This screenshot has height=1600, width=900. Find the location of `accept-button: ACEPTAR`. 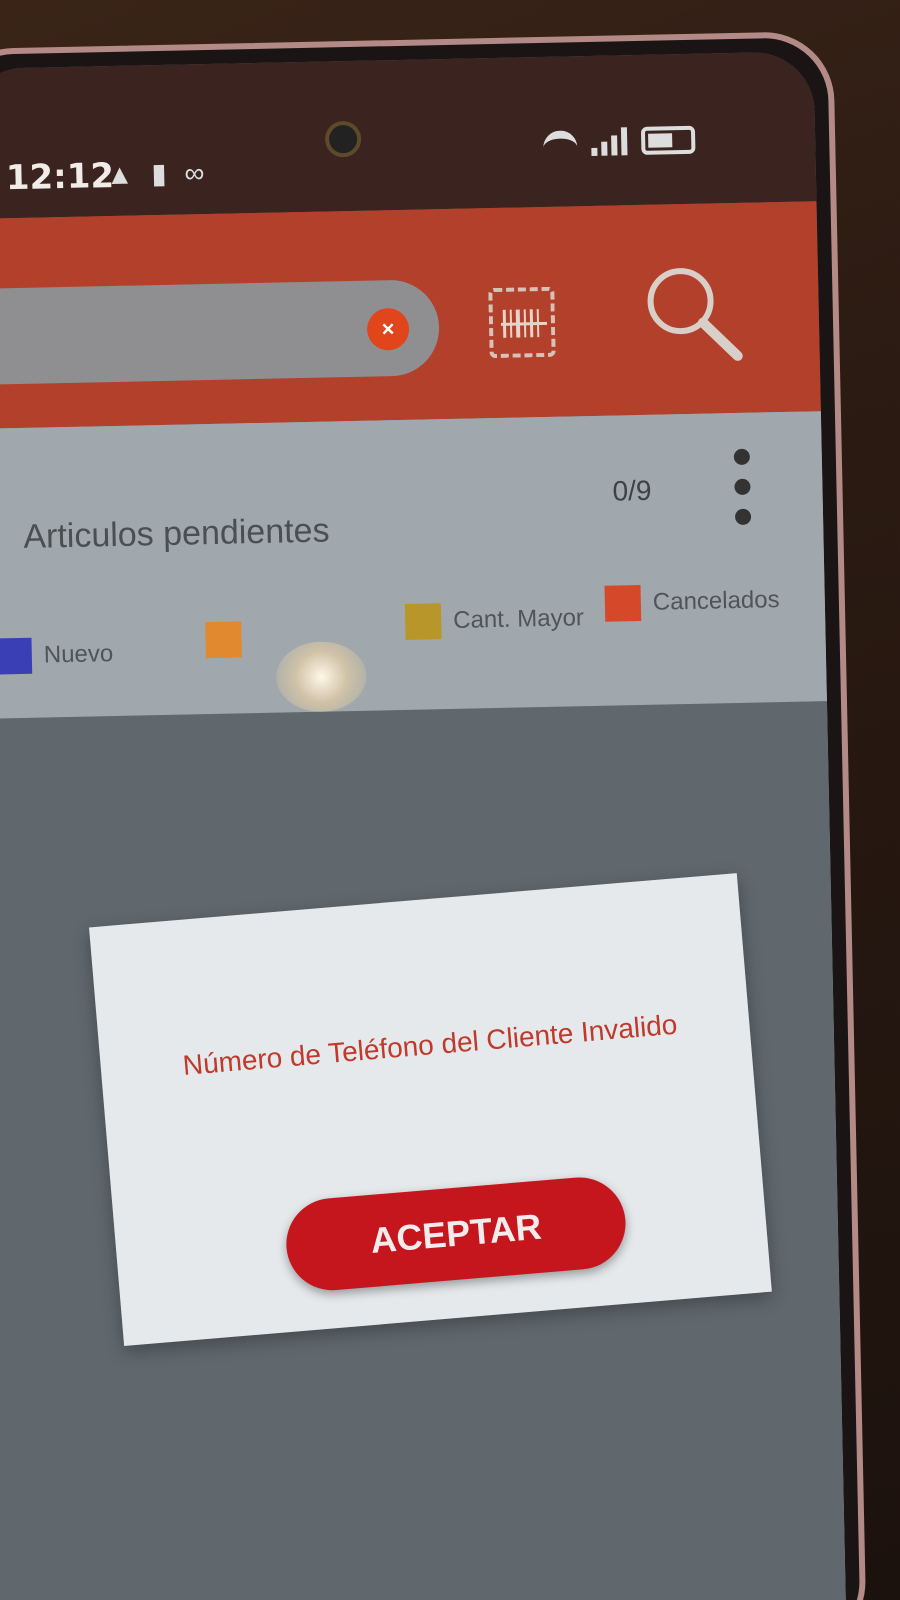

accept-button: ACEPTAR is located at coordinates (456, 1233).